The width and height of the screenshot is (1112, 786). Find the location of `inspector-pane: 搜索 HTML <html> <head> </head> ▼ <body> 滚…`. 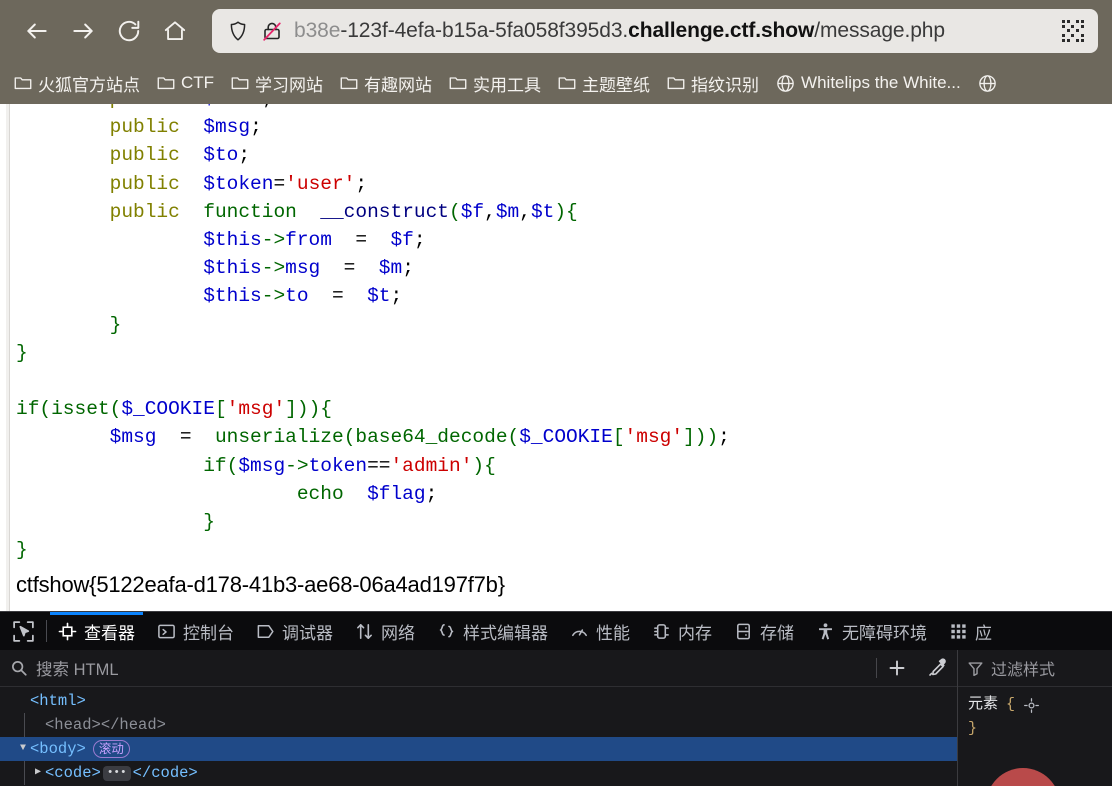

inspector-pane: 搜索 HTML <html> <head> </head> ▼ <body> 滚… is located at coordinates (479, 718).